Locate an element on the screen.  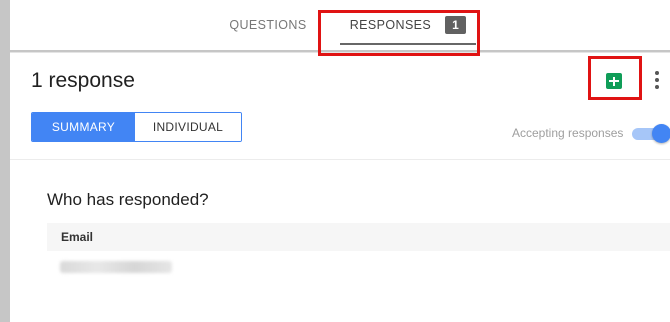
email-column-header: Email is located at coordinates (77, 237).